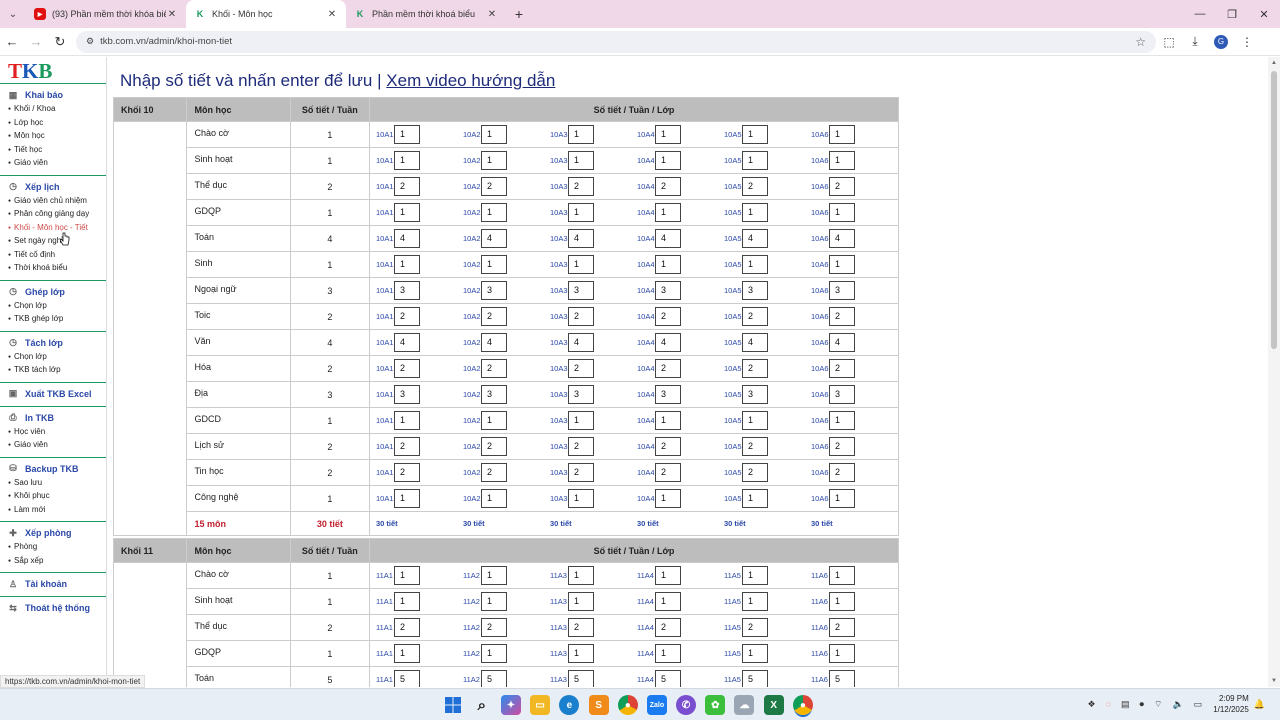 Image resolution: width=1280 pixels, height=720 pixels. Describe the element at coordinates (519, 14) in the screenshot. I see `new-tab-button: +` at that location.